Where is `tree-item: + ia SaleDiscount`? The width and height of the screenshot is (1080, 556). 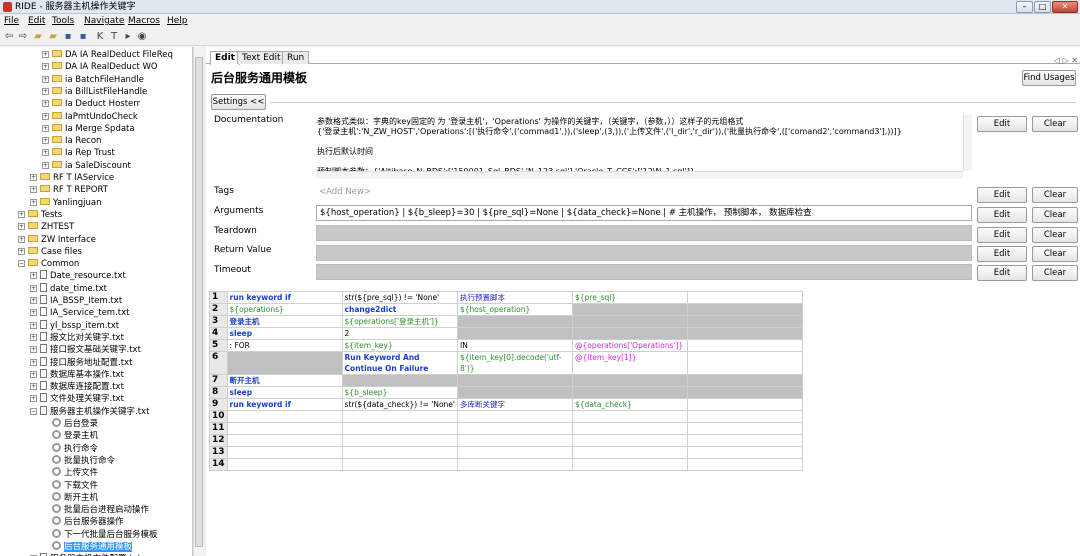 tree-item: + ia SaleDiscount is located at coordinates (86, 166).